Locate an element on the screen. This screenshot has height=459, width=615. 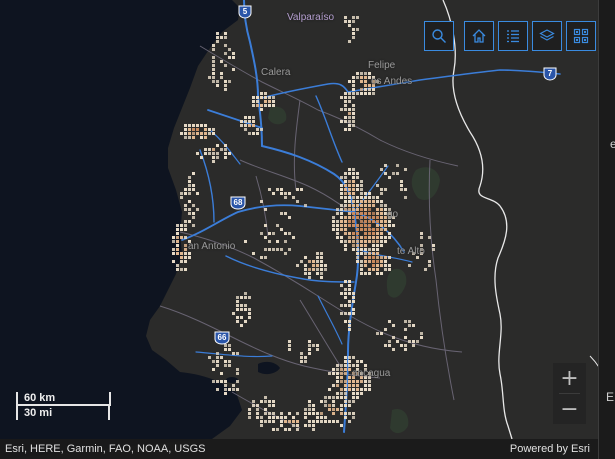
powered-by-esri: Powered by Esri is located at coordinates (550, 449).